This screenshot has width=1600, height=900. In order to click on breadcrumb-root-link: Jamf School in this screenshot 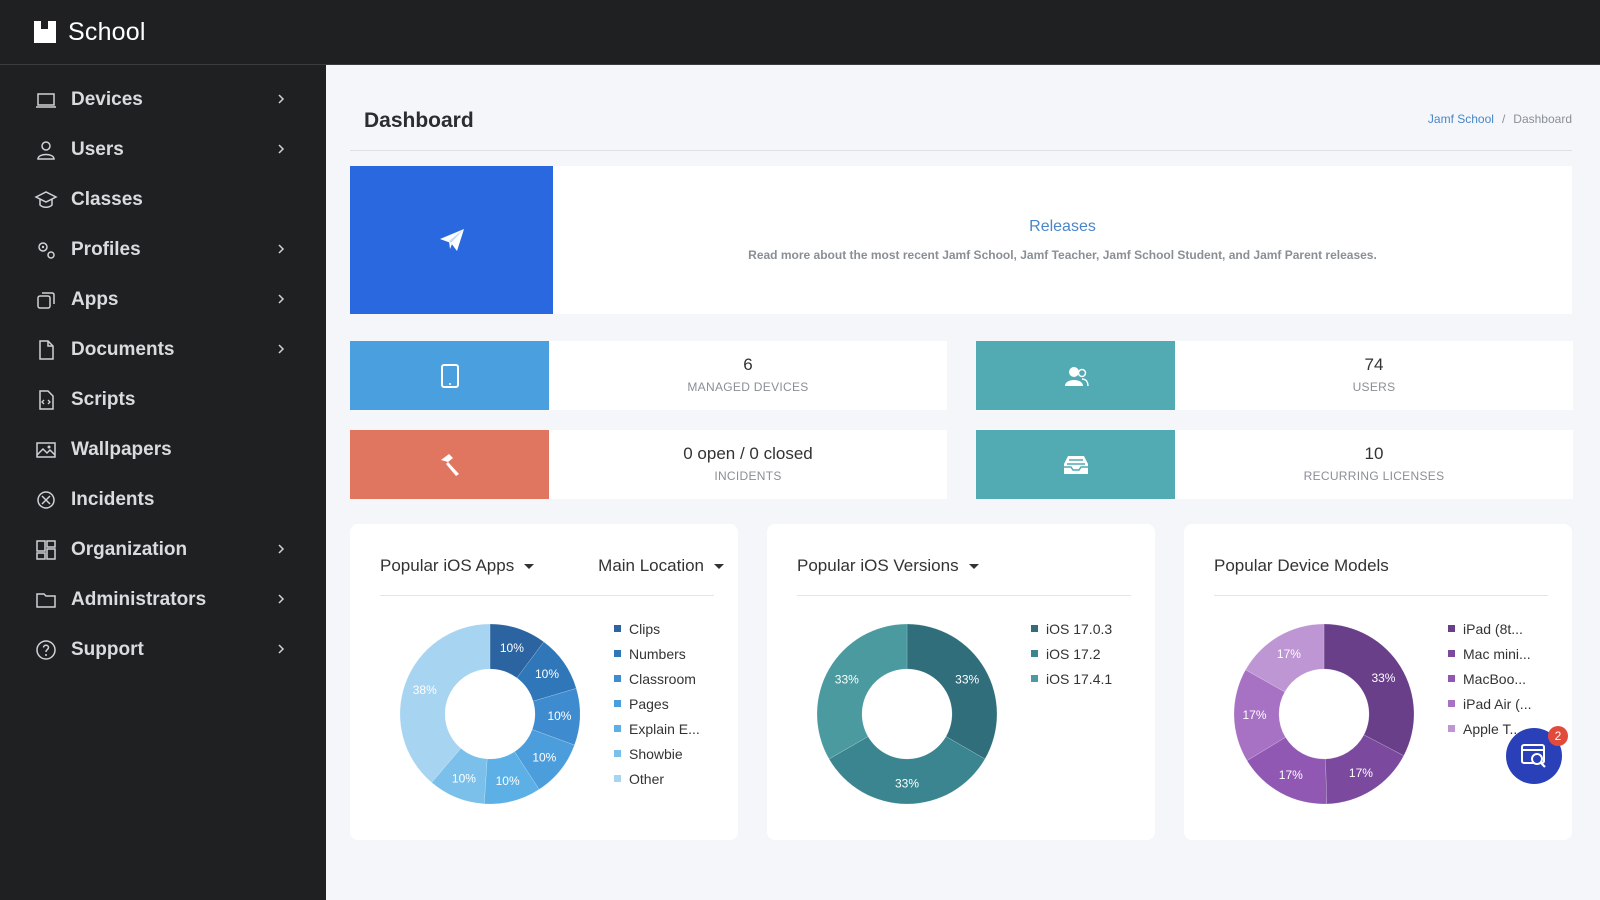, I will do `click(1461, 119)`.